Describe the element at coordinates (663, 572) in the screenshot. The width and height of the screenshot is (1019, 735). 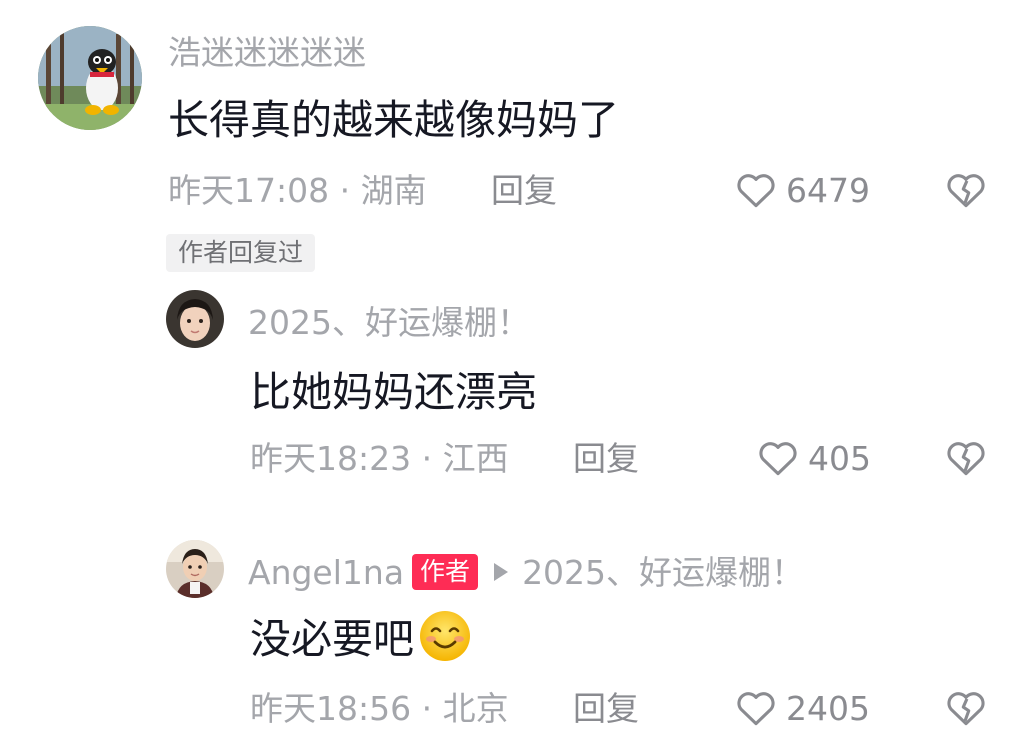
I see `reply-to-username: 2025、好运爆棚！` at that location.